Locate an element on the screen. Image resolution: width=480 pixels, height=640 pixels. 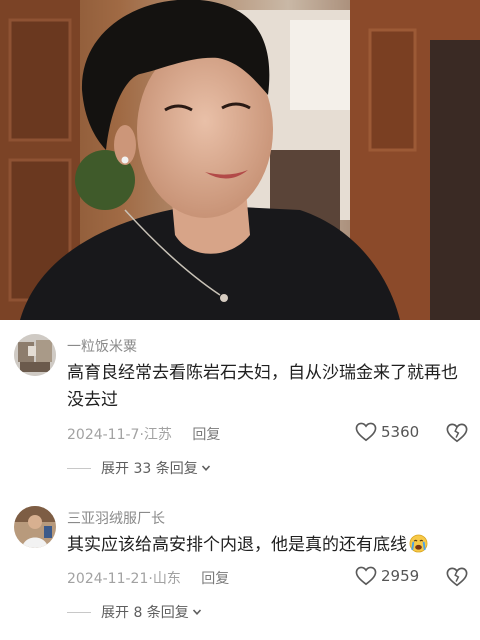
comment-text: 其实应该给高安排个内退，他是真的还有底线 is located at coordinates (267, 545).